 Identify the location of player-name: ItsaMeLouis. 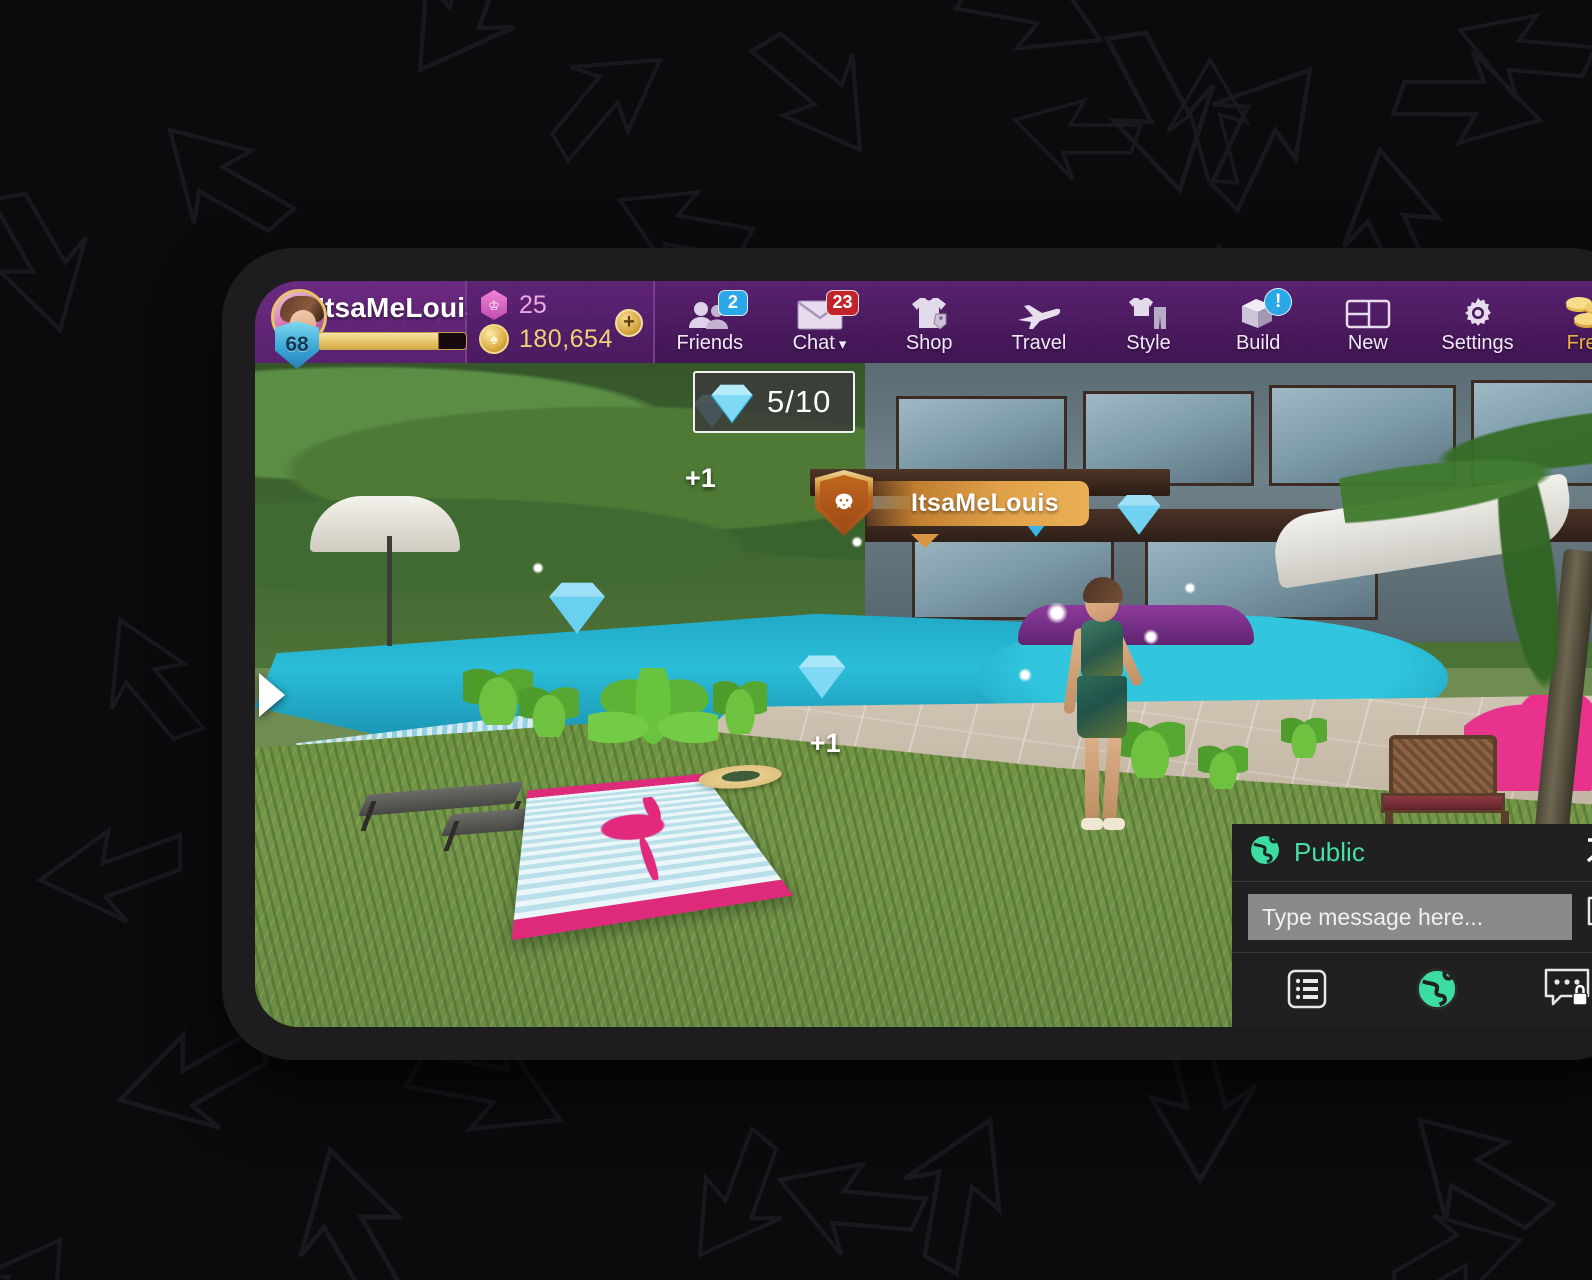
(399, 307).